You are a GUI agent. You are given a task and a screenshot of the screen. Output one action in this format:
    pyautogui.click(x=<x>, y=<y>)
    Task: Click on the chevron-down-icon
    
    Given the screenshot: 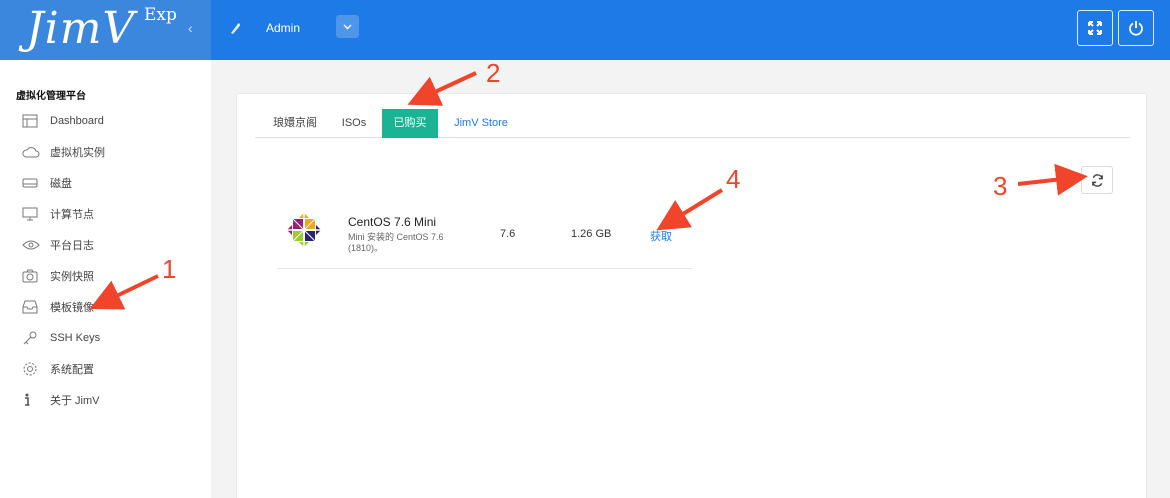 What is the action you would take?
    pyautogui.click(x=347, y=26)
    